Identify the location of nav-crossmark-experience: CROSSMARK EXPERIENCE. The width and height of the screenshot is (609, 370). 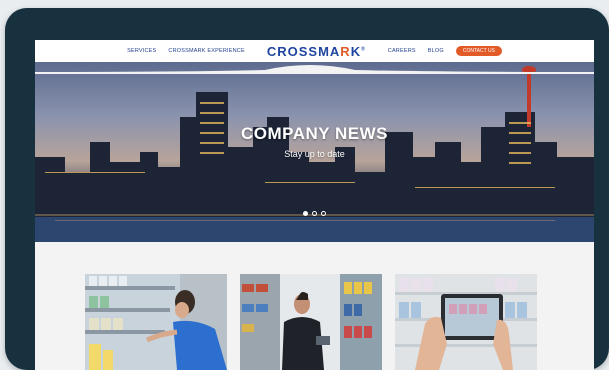
(206, 51).